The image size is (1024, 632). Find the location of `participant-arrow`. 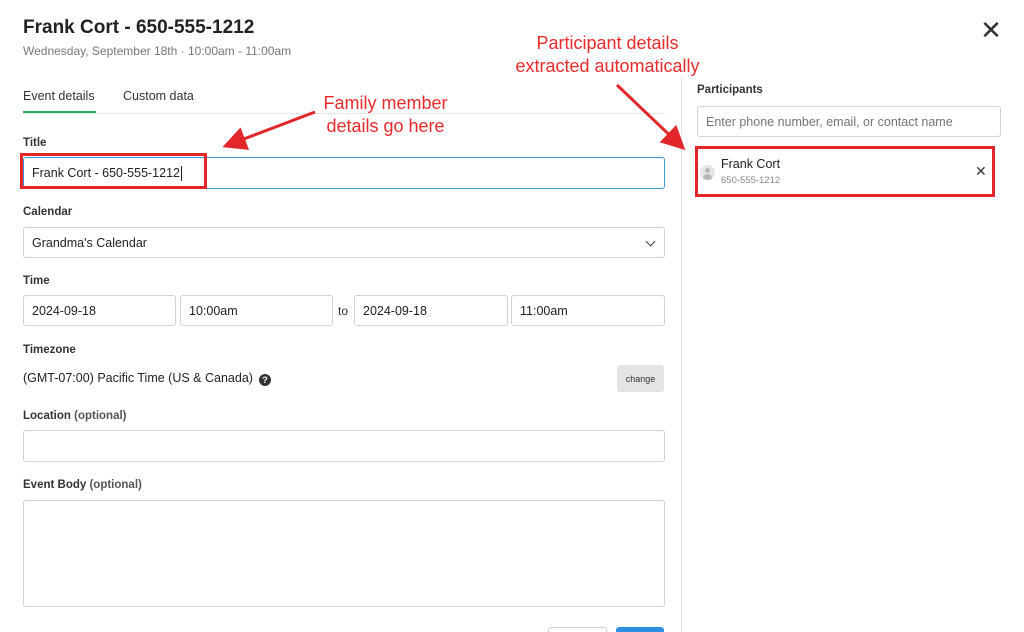

participant-arrow is located at coordinates (650, 117).